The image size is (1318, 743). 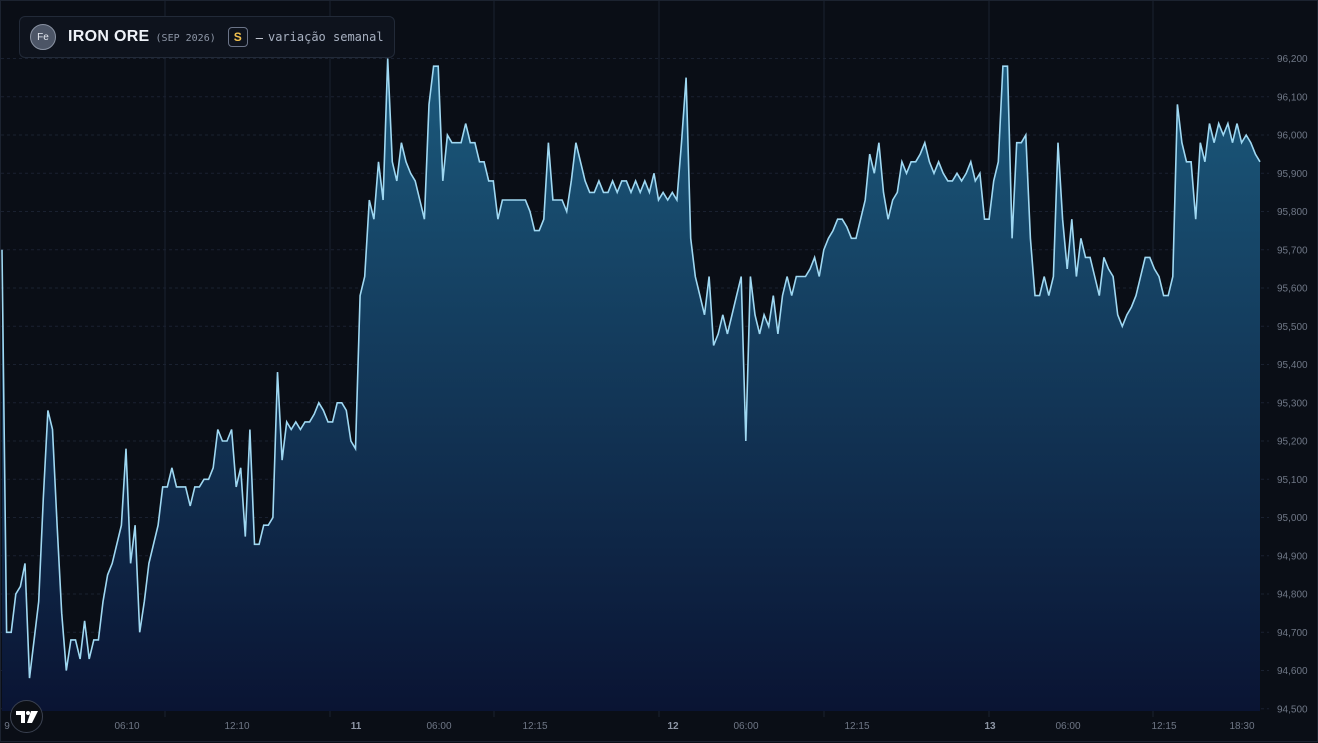 What do you see at coordinates (356, 726) in the screenshot?
I see `x-tick-label: 11` at bounding box center [356, 726].